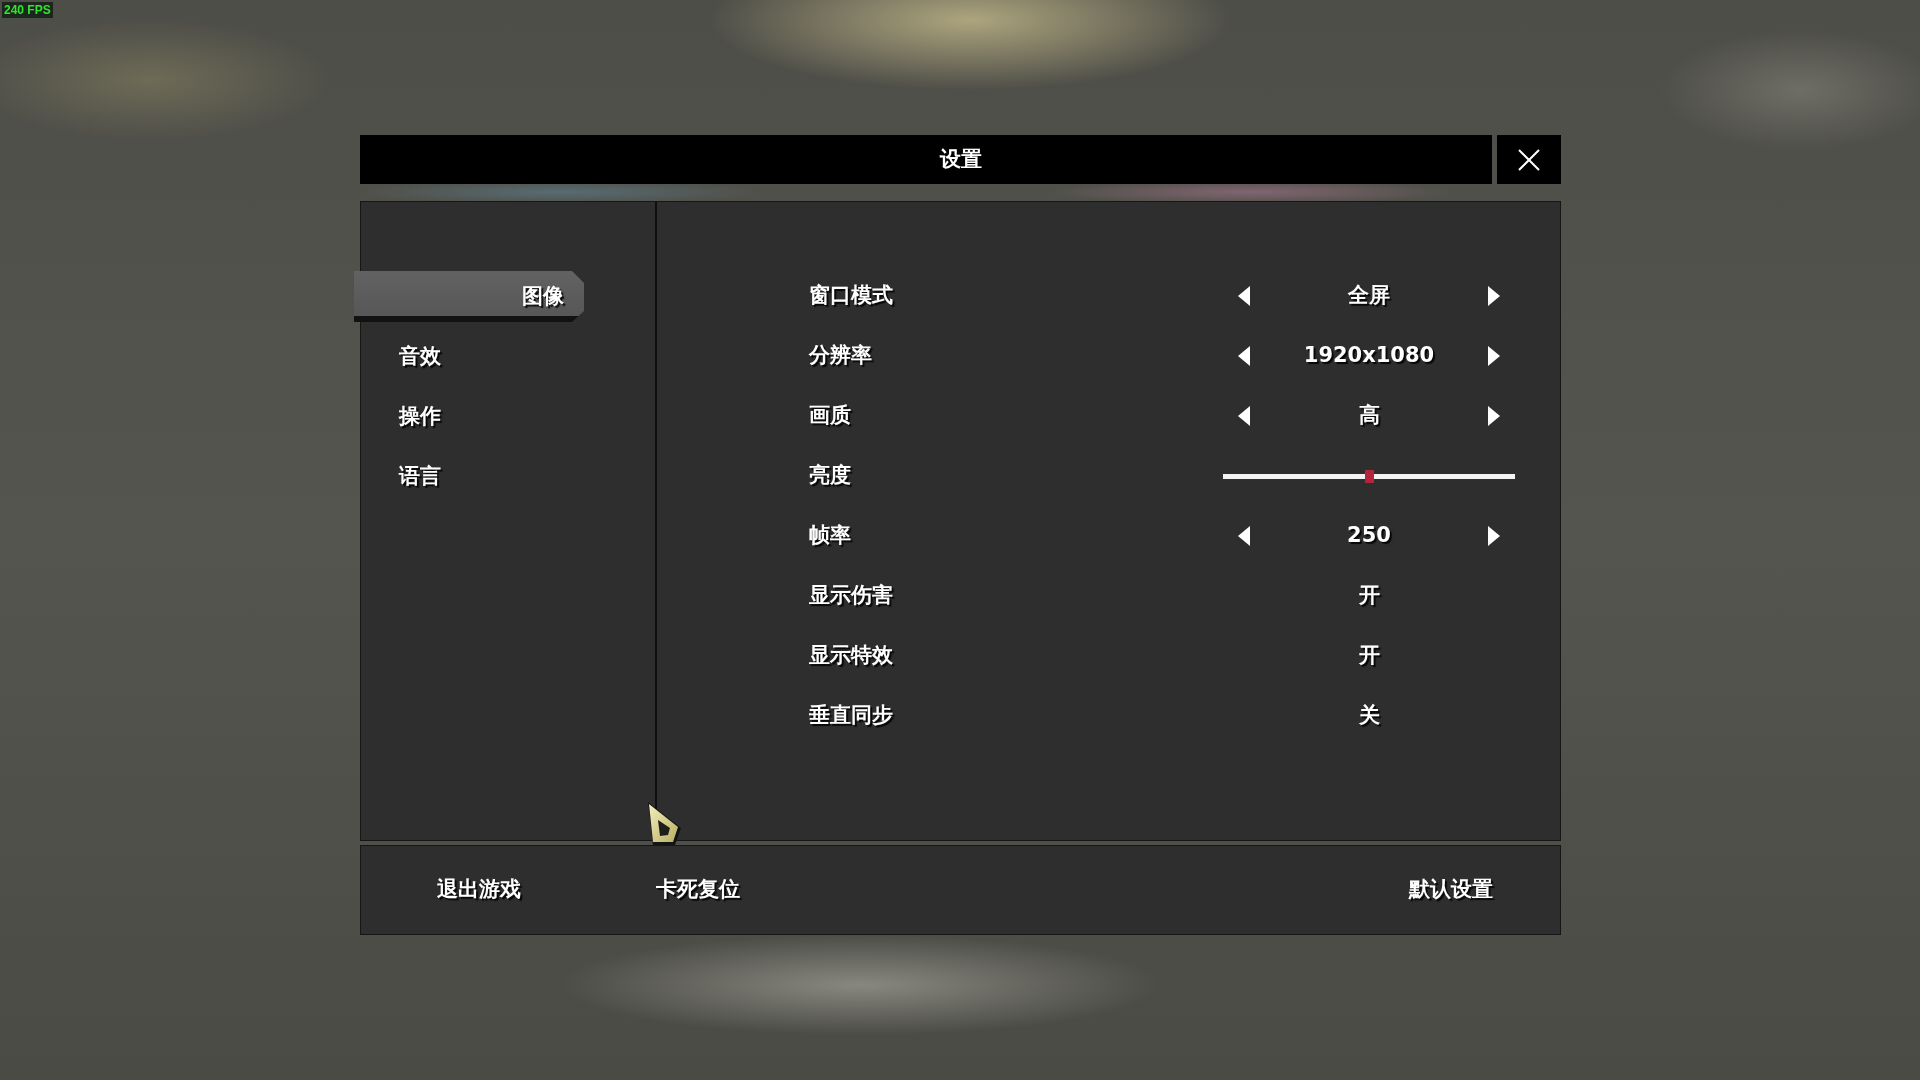  Describe the element at coordinates (469, 296) in the screenshot. I see `sidebar-tab: 图像` at that location.